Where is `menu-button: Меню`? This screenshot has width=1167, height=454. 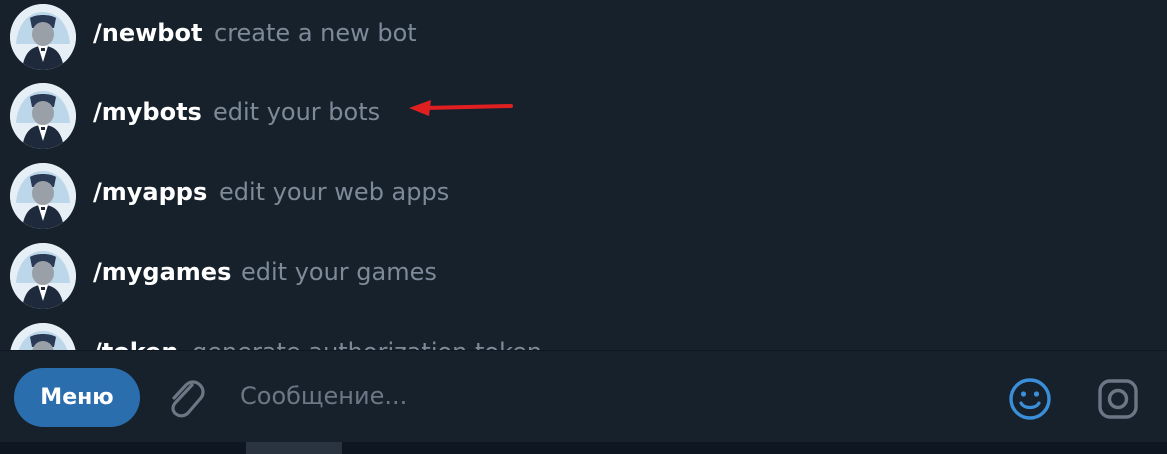
menu-button: Меню is located at coordinates (77, 397).